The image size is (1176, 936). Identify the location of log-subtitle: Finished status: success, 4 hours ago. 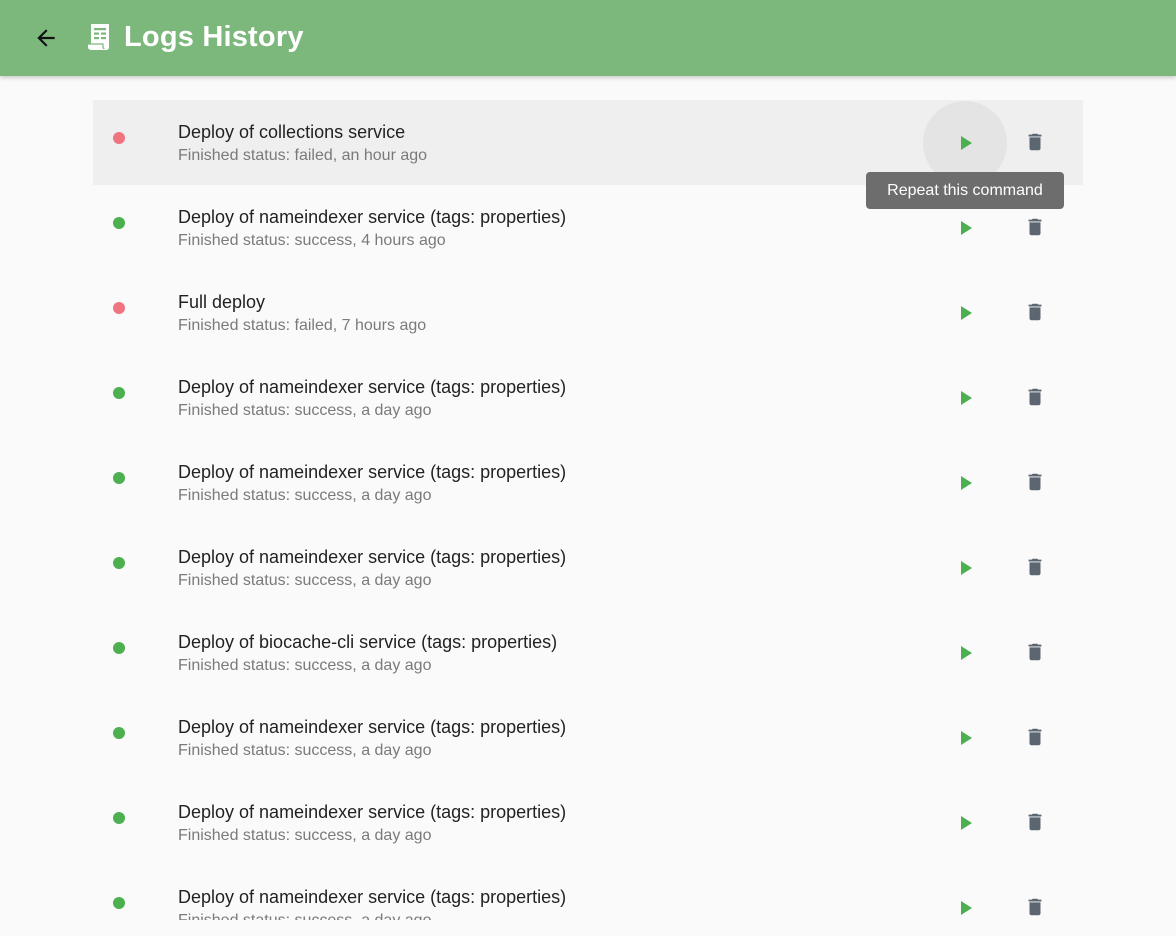
(312, 240).